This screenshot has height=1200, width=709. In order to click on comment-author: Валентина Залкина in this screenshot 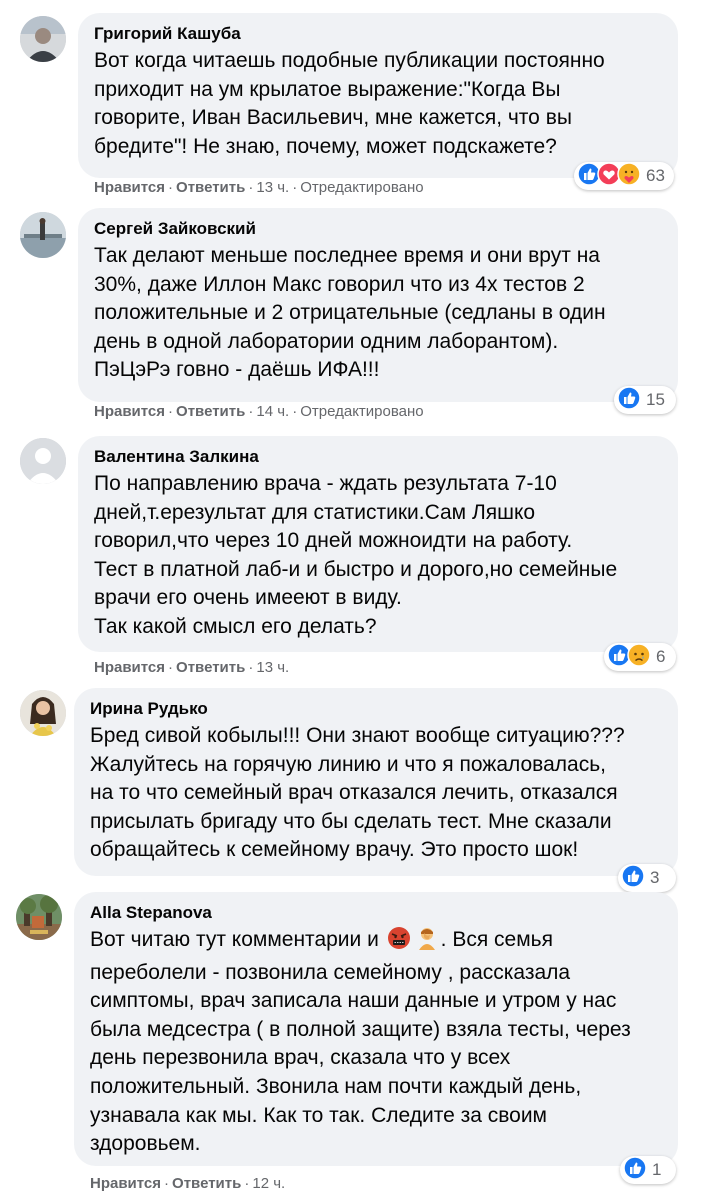, I will do `click(378, 457)`.